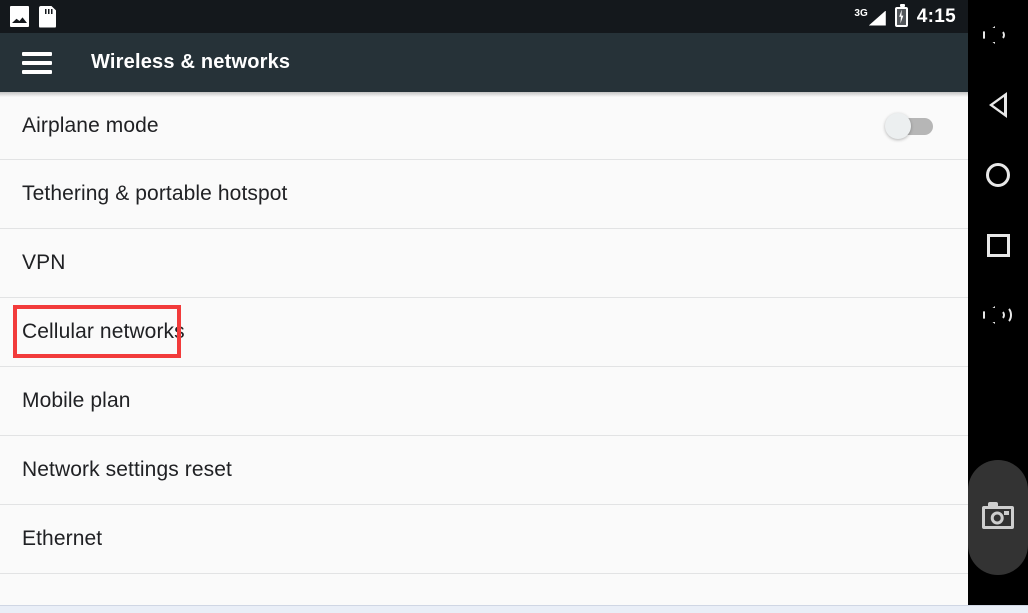 The image size is (1028, 613). What do you see at coordinates (936, 16) in the screenshot?
I see `clock-label: 4:15` at bounding box center [936, 16].